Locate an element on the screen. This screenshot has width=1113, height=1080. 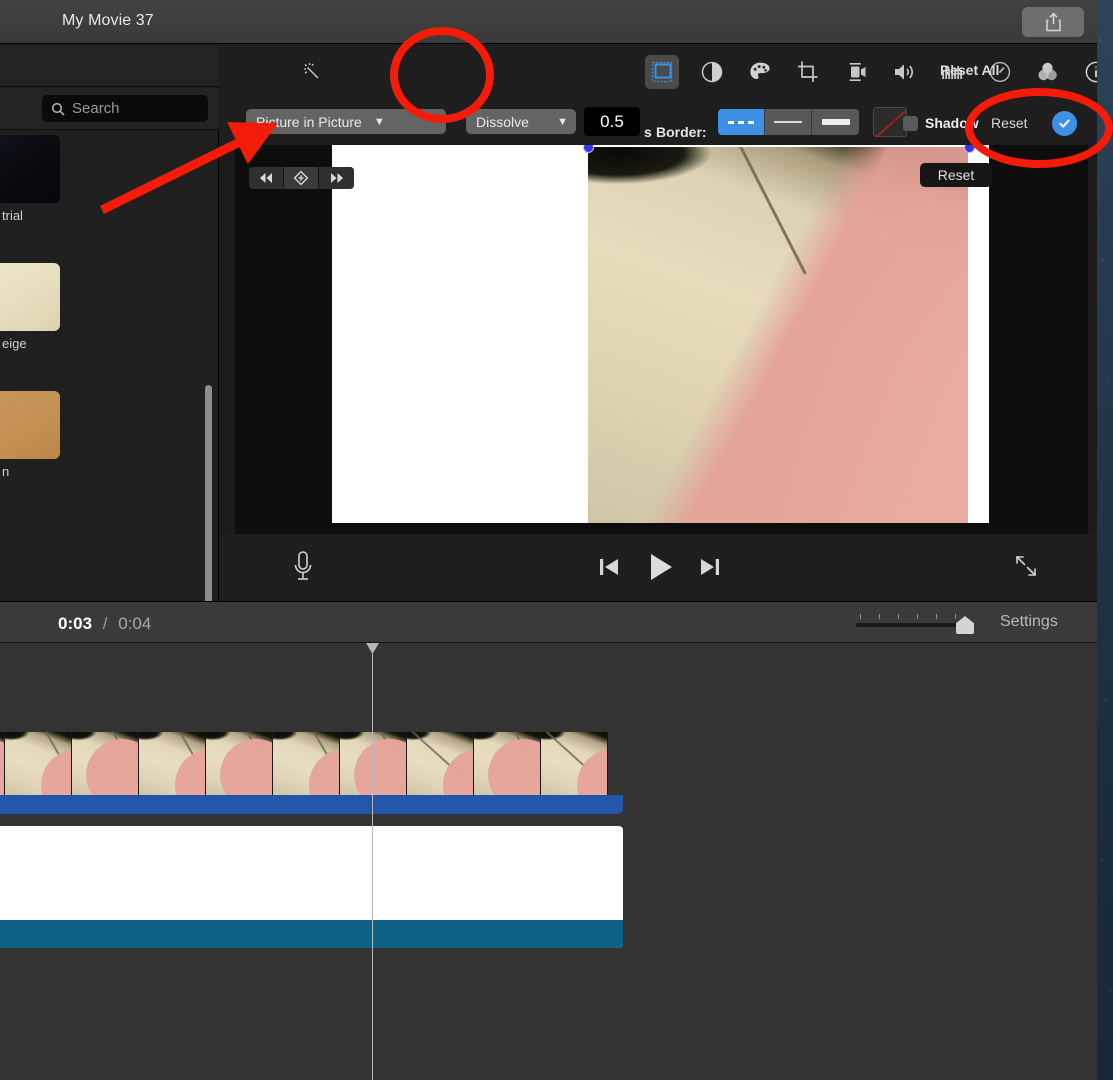
overlay-style-dropdown: Picture in Picture ▼ is located at coordinates (346, 121).